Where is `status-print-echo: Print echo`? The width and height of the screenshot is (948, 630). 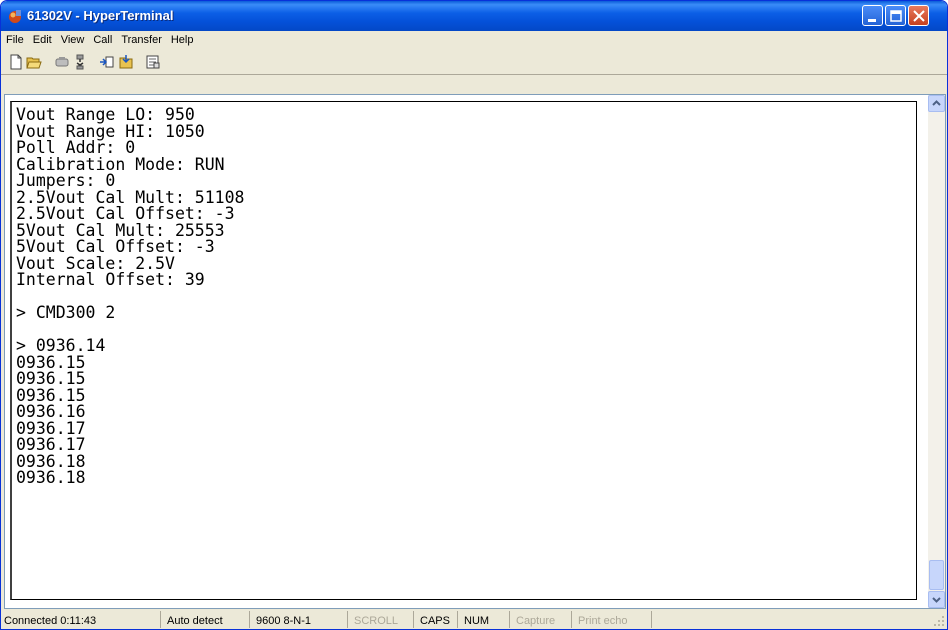
status-print-echo: Print echo is located at coordinates (599, 619).